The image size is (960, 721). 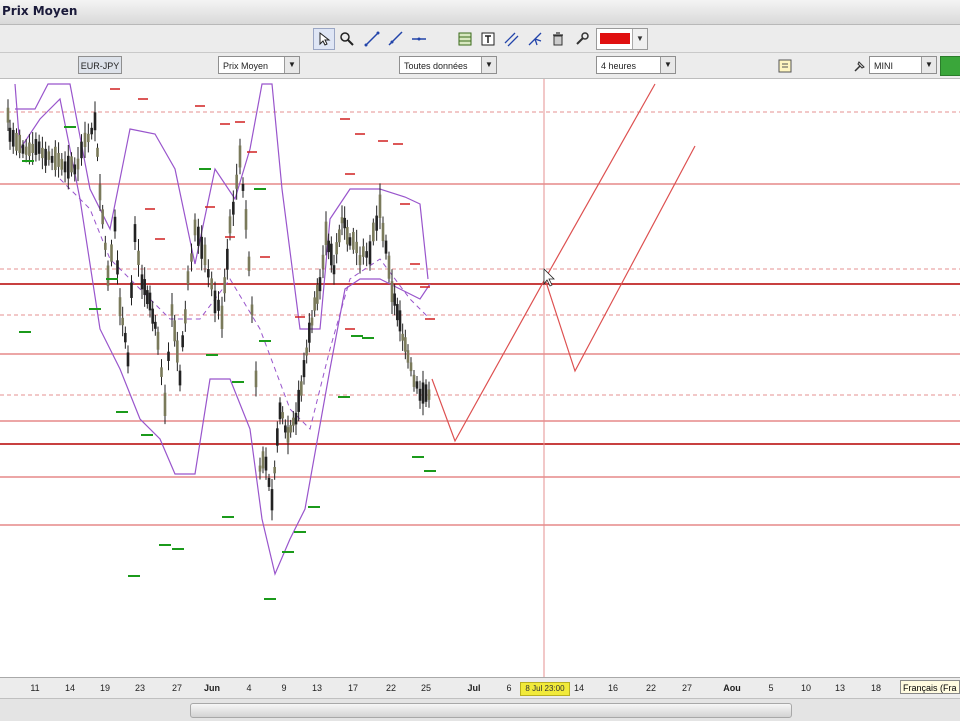 I want to click on time-axis-label: 25, so click(x=426, y=688).